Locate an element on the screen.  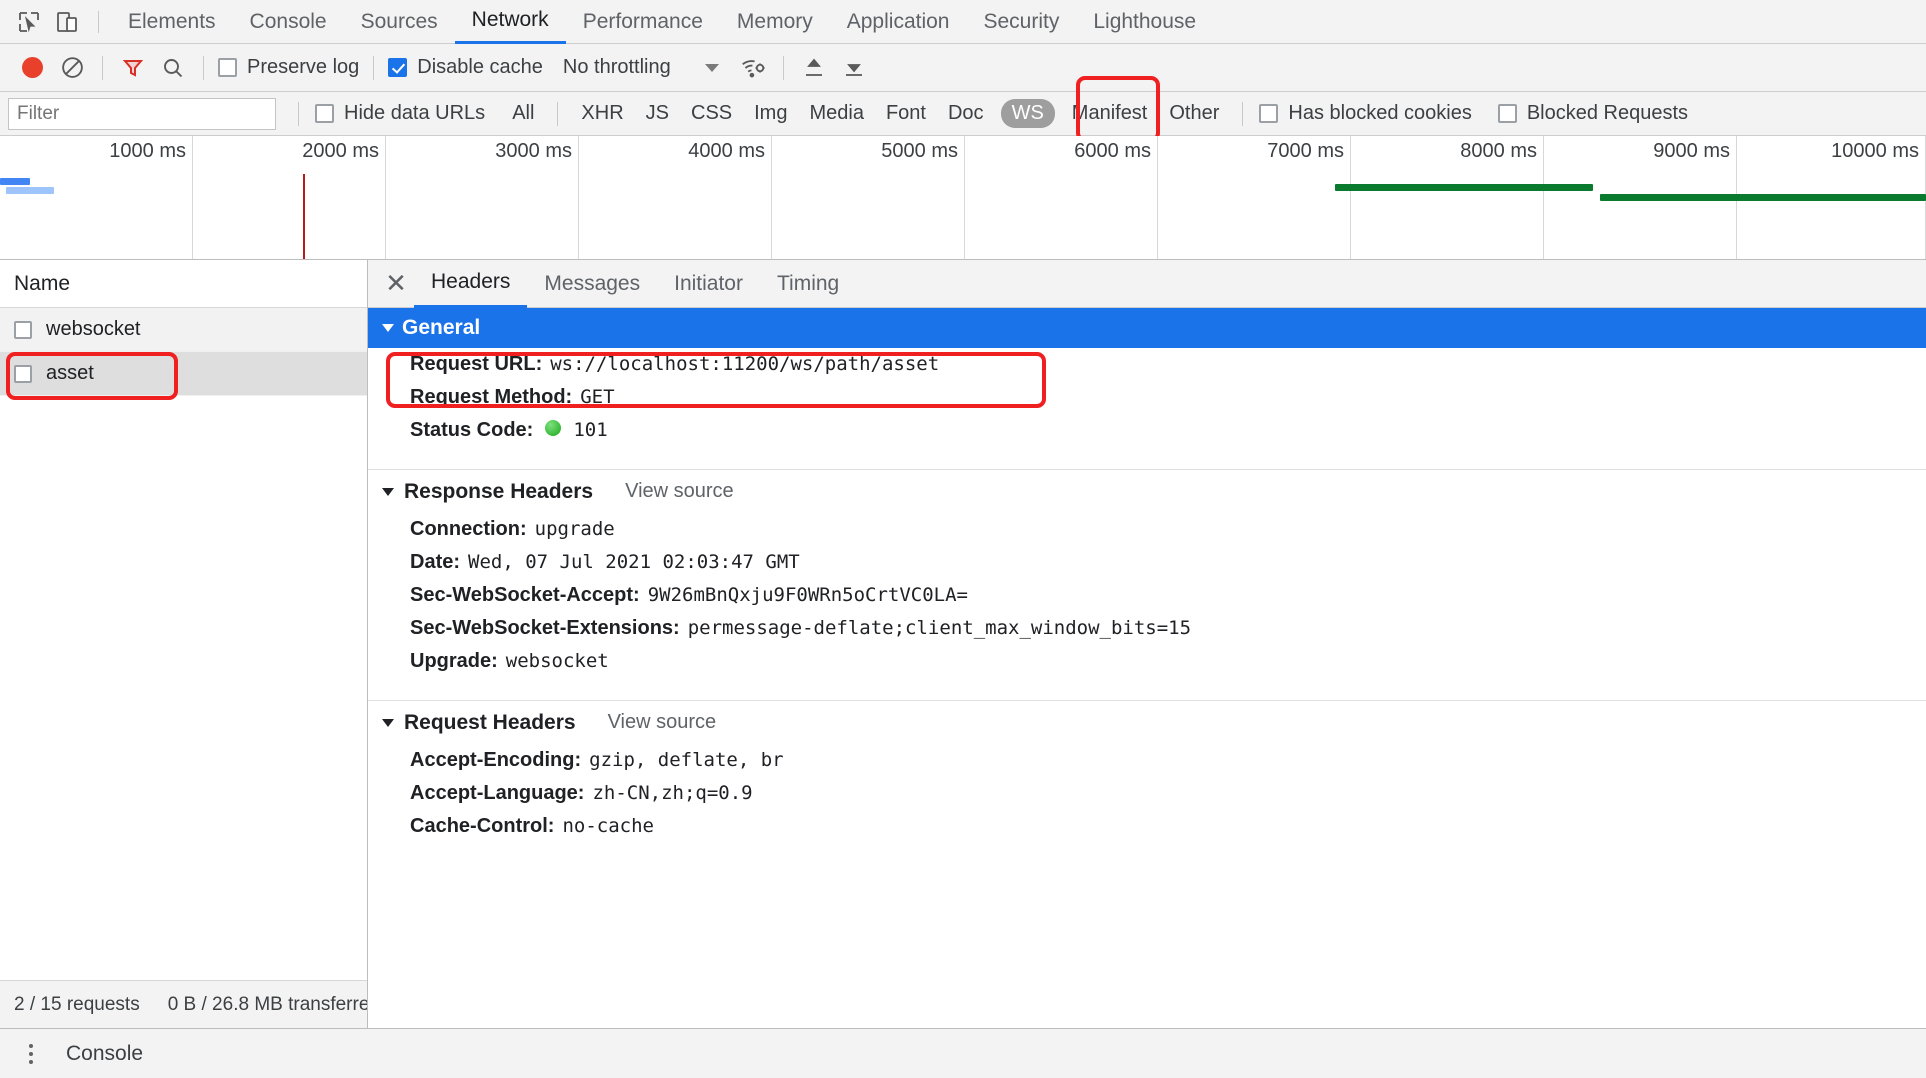
chip-label: Manifest is located at coordinates (1109, 113).